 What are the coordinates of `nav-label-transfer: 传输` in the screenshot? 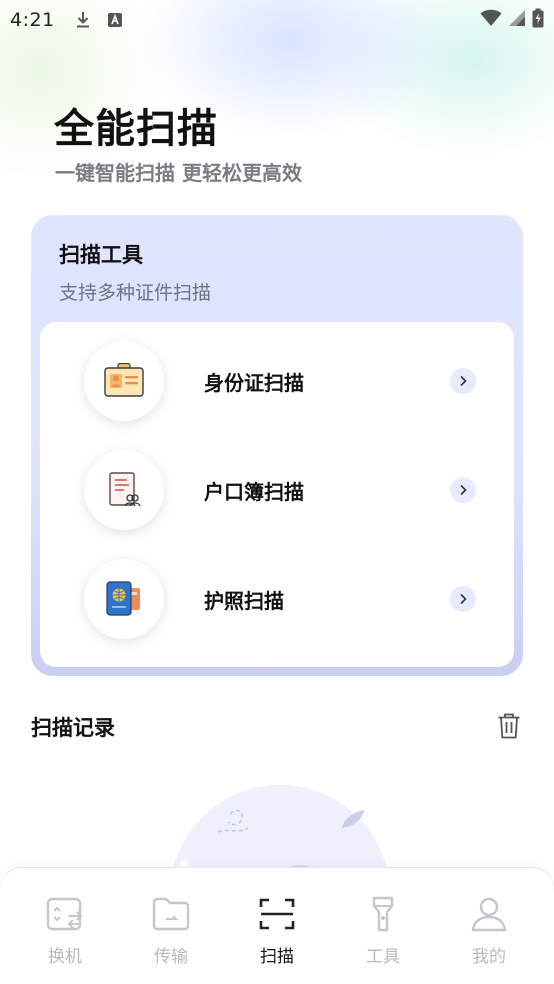 It's located at (171, 957).